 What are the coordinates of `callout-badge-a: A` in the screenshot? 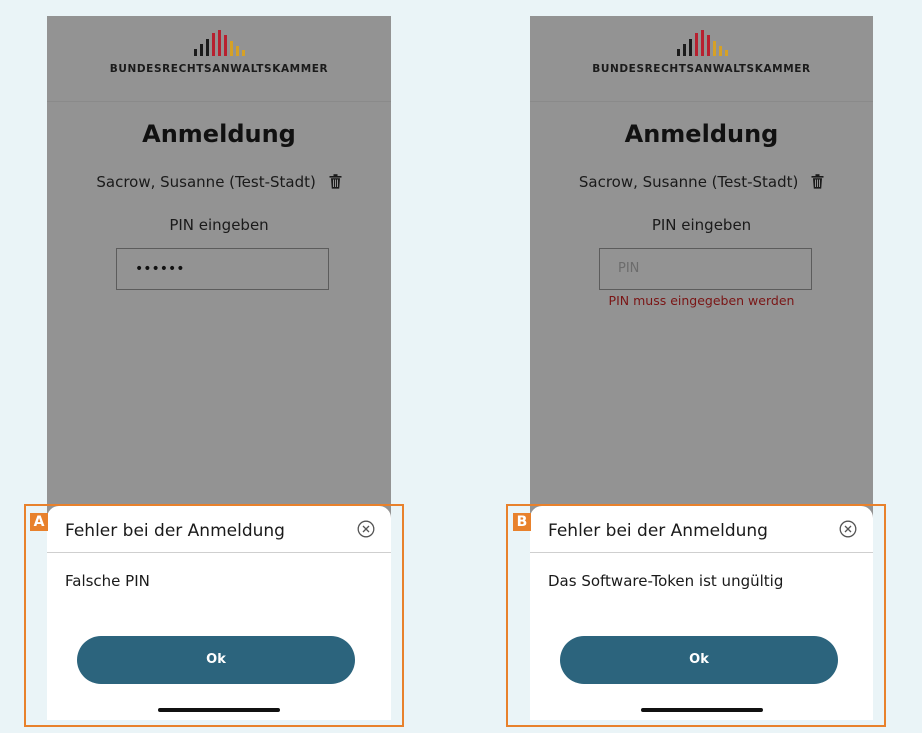 It's located at (39, 522).